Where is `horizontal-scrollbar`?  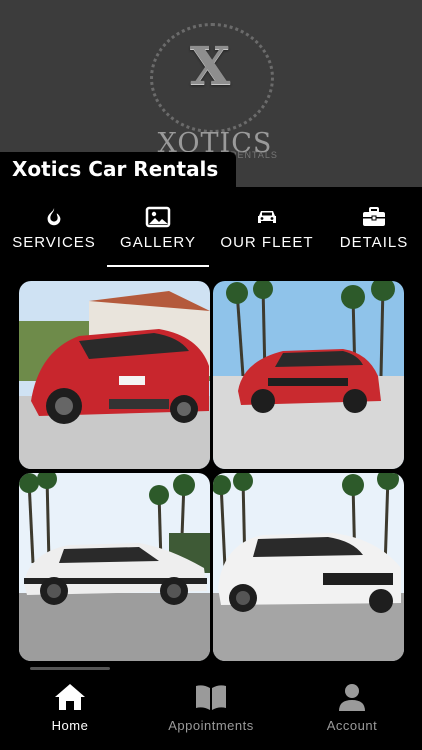 horizontal-scrollbar is located at coordinates (70, 668).